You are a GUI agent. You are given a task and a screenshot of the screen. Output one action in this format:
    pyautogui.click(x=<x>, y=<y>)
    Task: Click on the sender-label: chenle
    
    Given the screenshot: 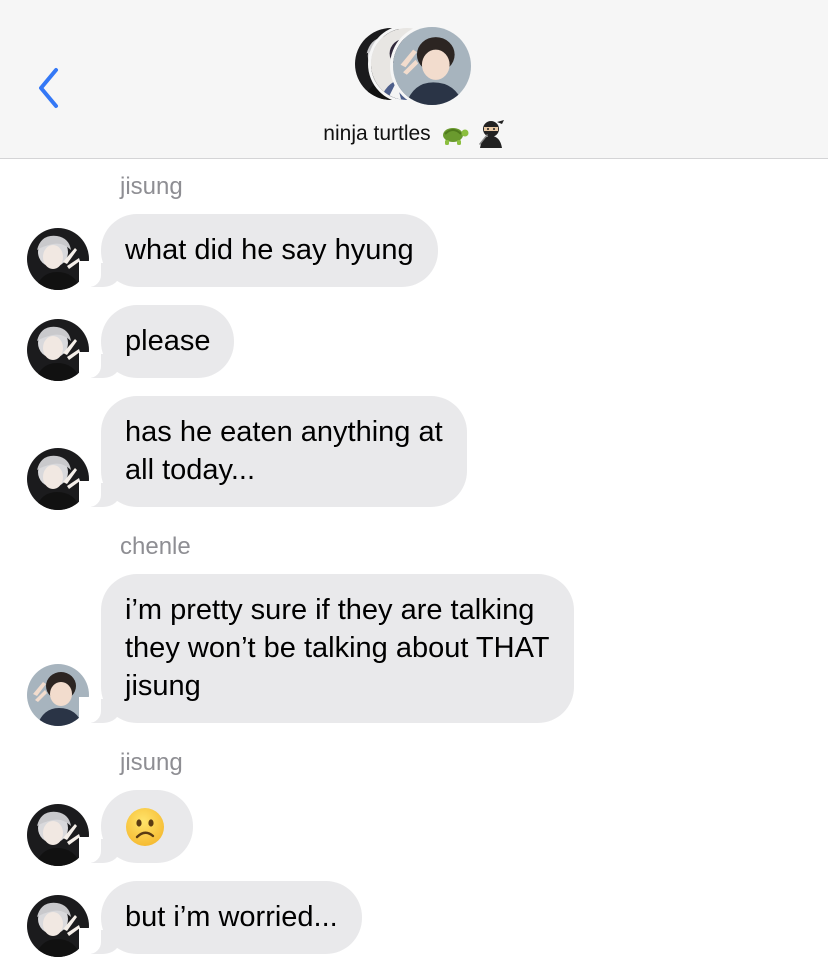 What is the action you would take?
    pyautogui.click(x=155, y=546)
    